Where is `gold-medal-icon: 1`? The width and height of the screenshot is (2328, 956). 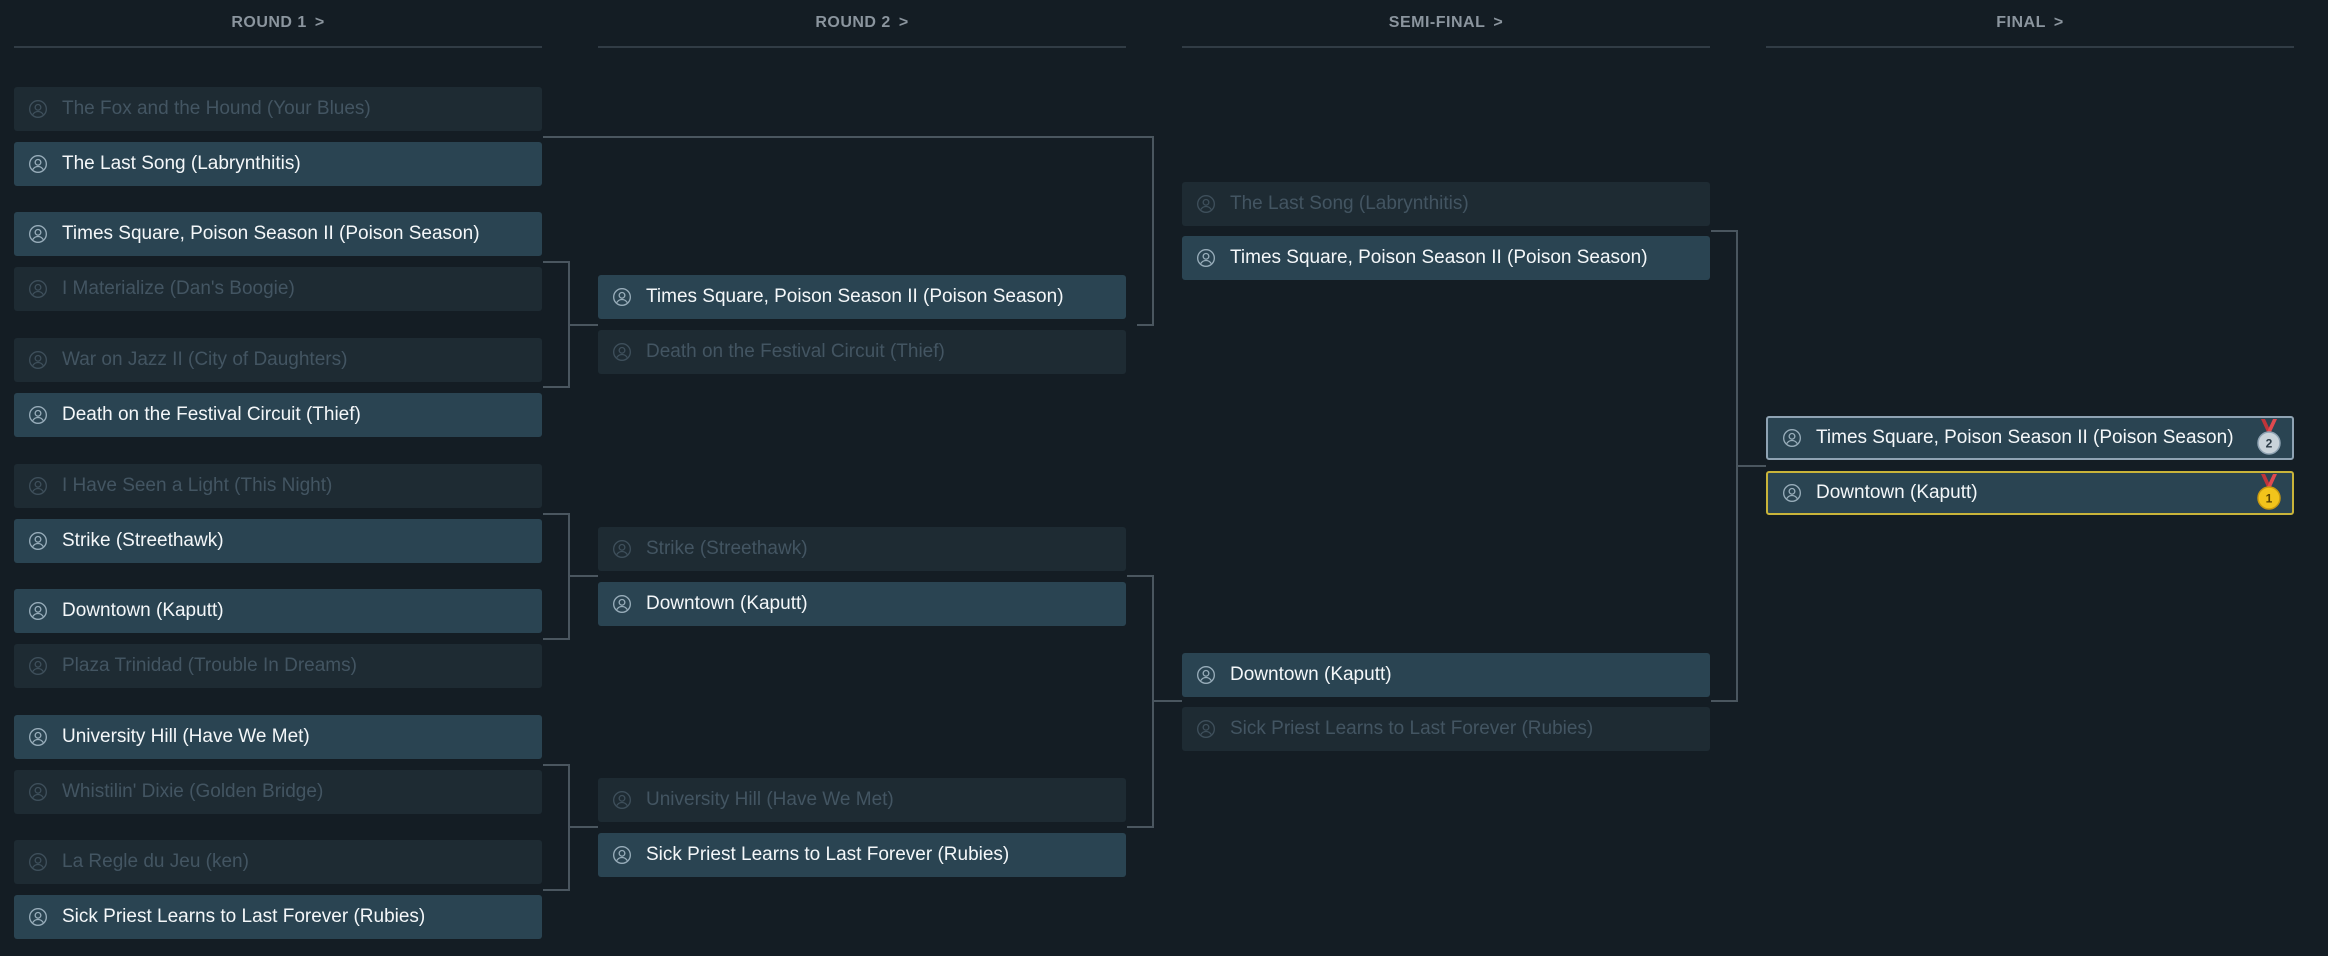 gold-medal-icon: 1 is located at coordinates (2269, 492).